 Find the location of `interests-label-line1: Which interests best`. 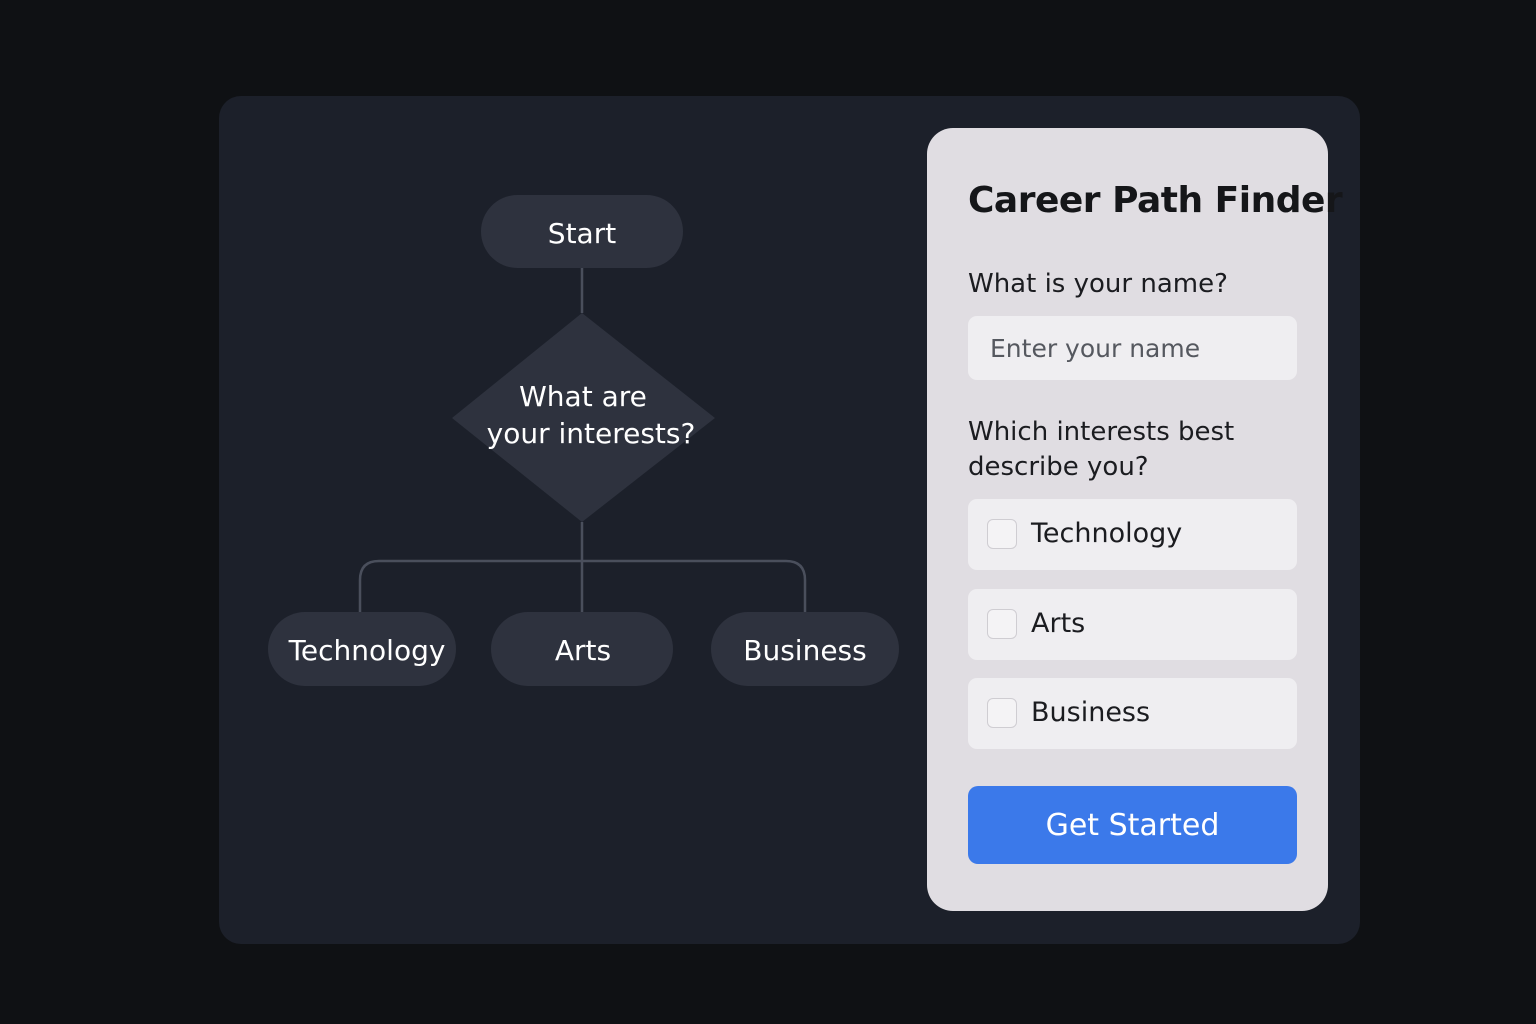

interests-label-line1: Which interests best is located at coordinates (1101, 432).